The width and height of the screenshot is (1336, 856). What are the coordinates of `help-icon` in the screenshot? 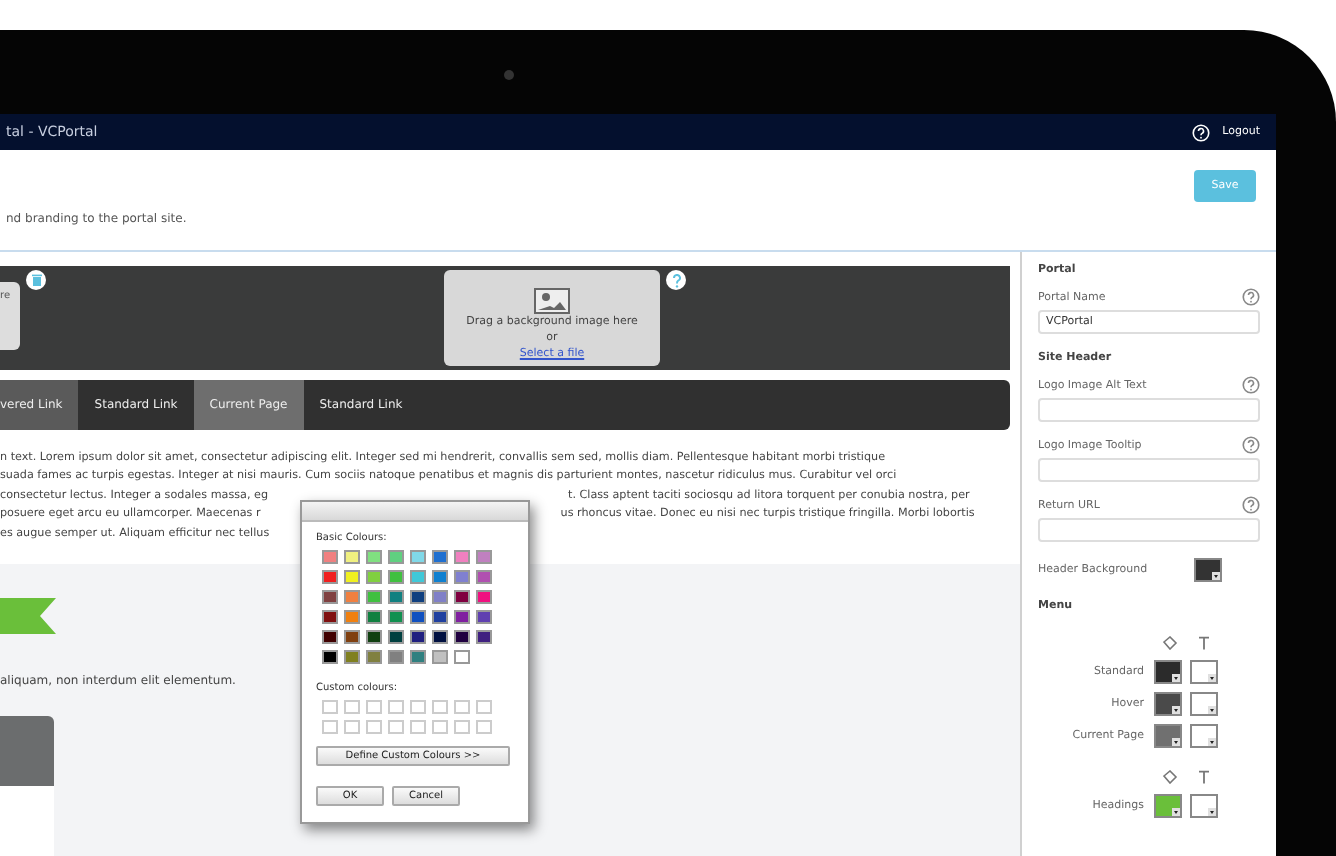 It's located at (676, 280).